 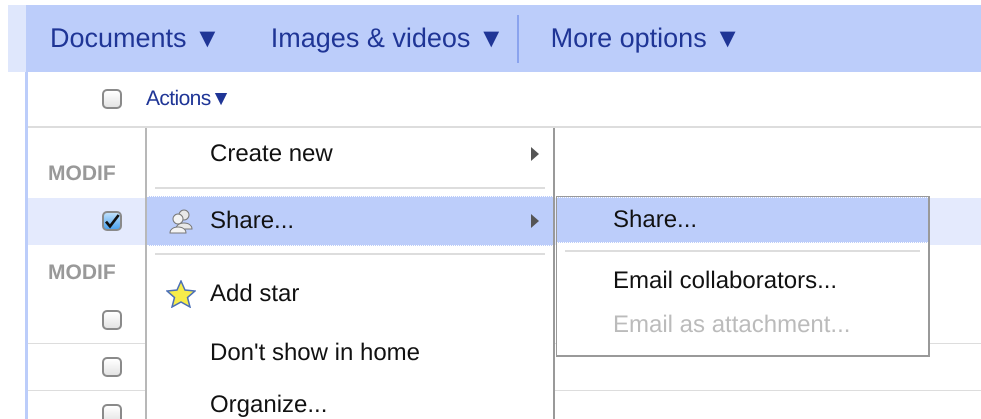 I want to click on toolbar-menu: Documents ▼, so click(x=135, y=38).